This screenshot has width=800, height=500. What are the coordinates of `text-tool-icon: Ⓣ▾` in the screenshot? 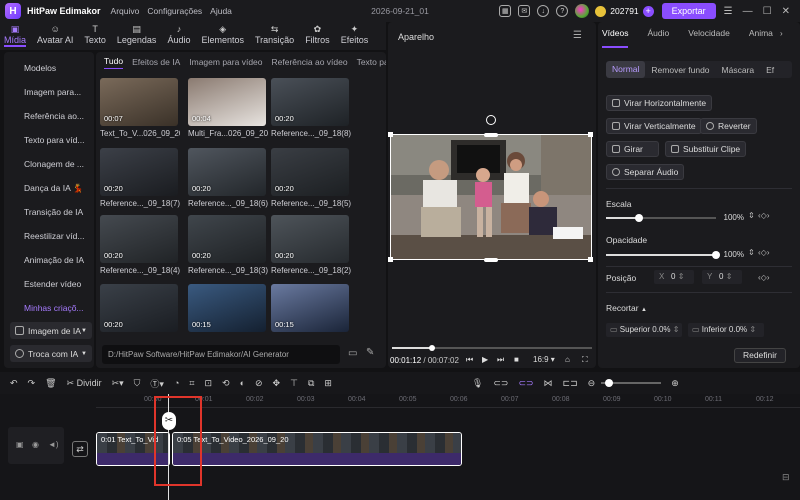 It's located at (157, 383).